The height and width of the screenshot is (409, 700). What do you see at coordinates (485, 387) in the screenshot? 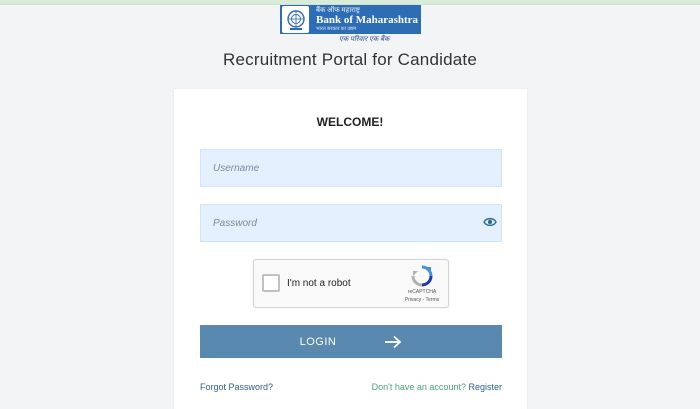
I see `register-link: Register` at bounding box center [485, 387].